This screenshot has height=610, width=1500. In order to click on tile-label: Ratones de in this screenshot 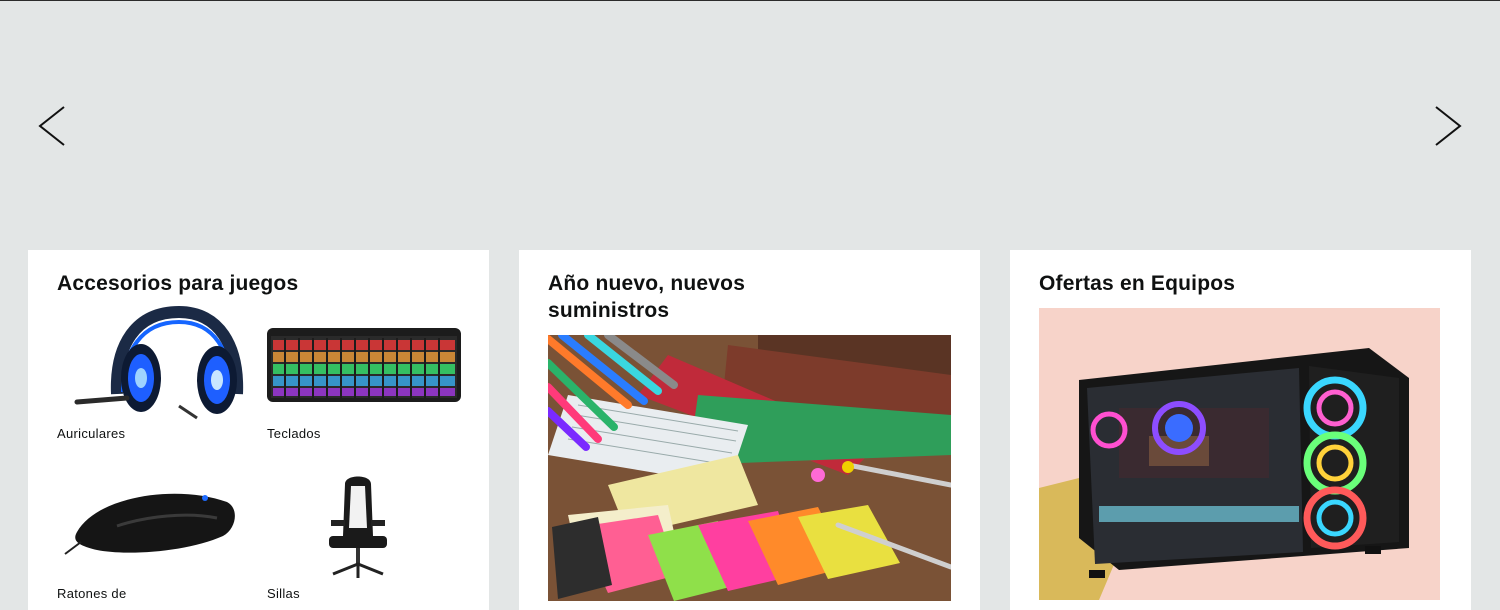, I will do `click(92, 593)`.